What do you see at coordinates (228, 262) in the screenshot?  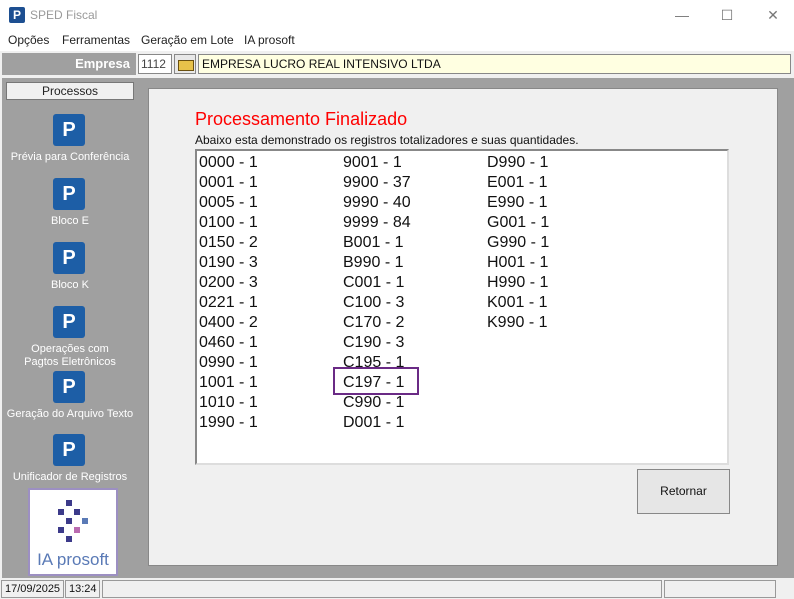 I see `registro-item: 0190 - 3` at bounding box center [228, 262].